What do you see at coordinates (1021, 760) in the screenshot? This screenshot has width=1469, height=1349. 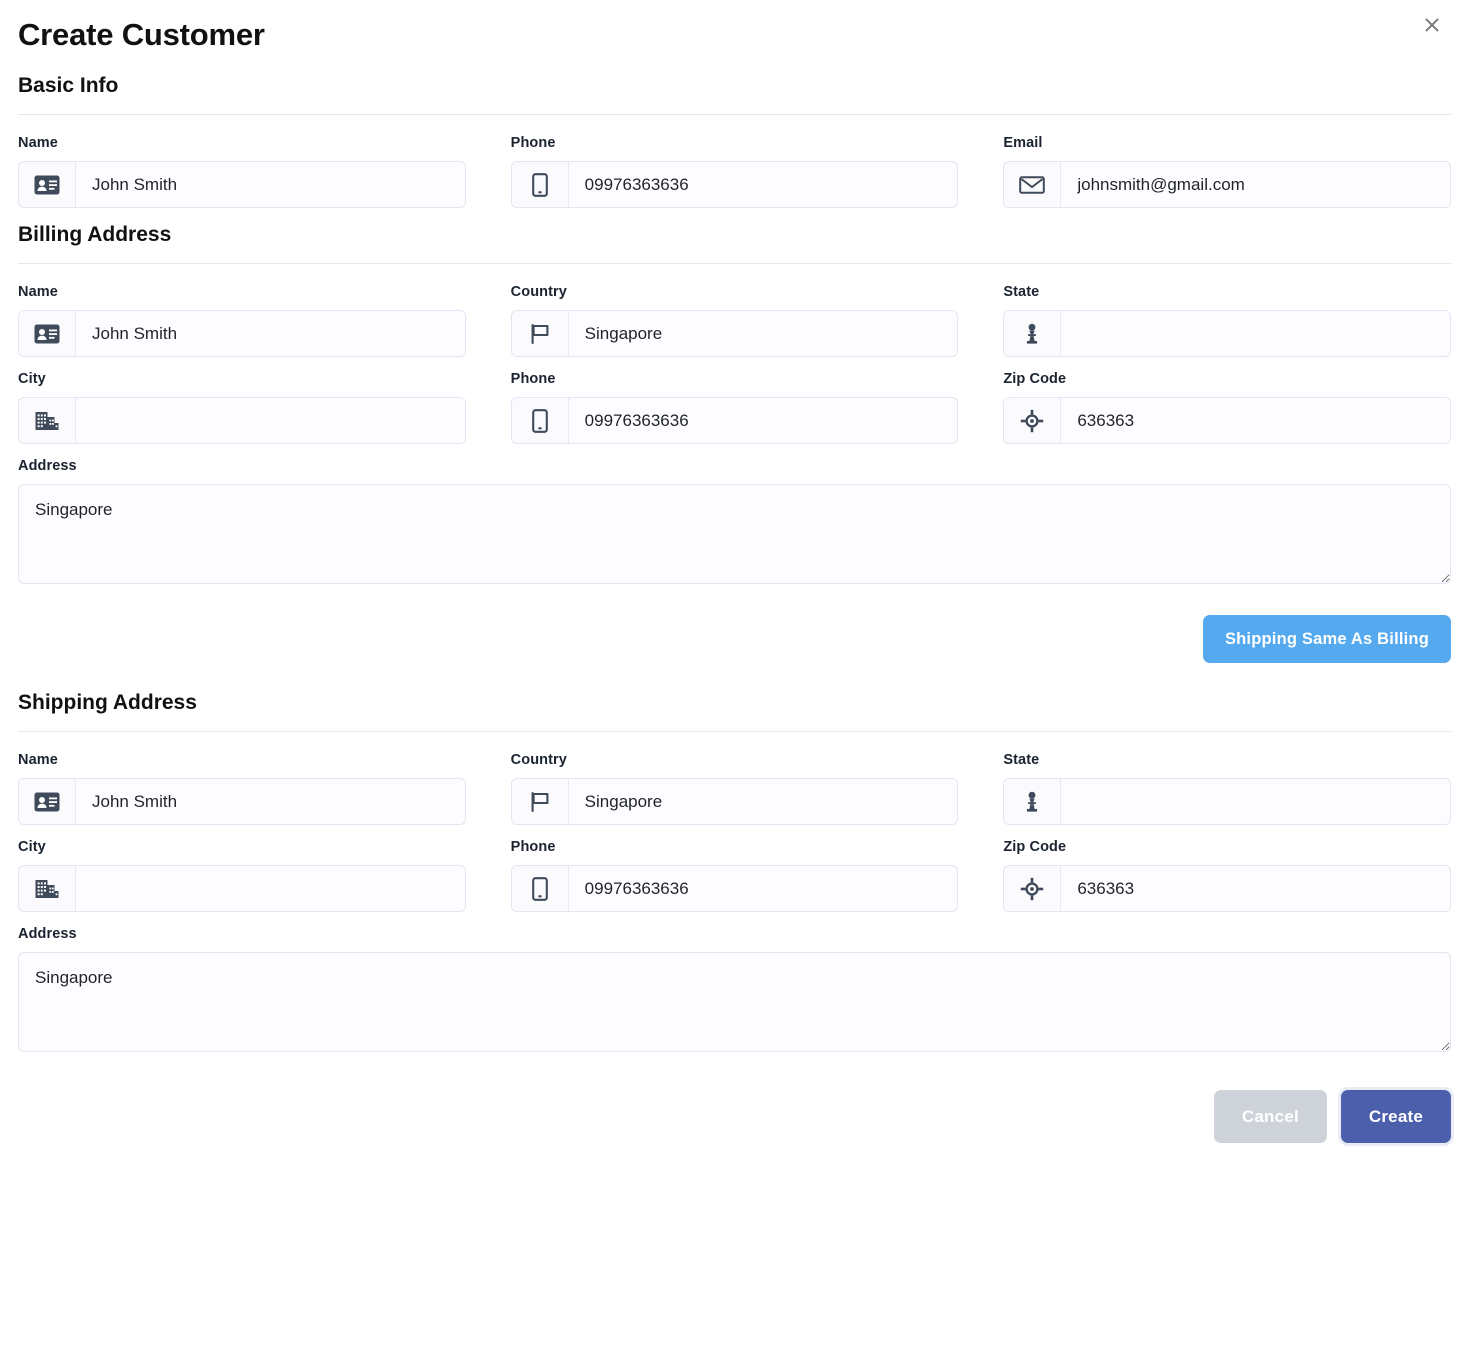 I see `label-shipping-state: State` at bounding box center [1021, 760].